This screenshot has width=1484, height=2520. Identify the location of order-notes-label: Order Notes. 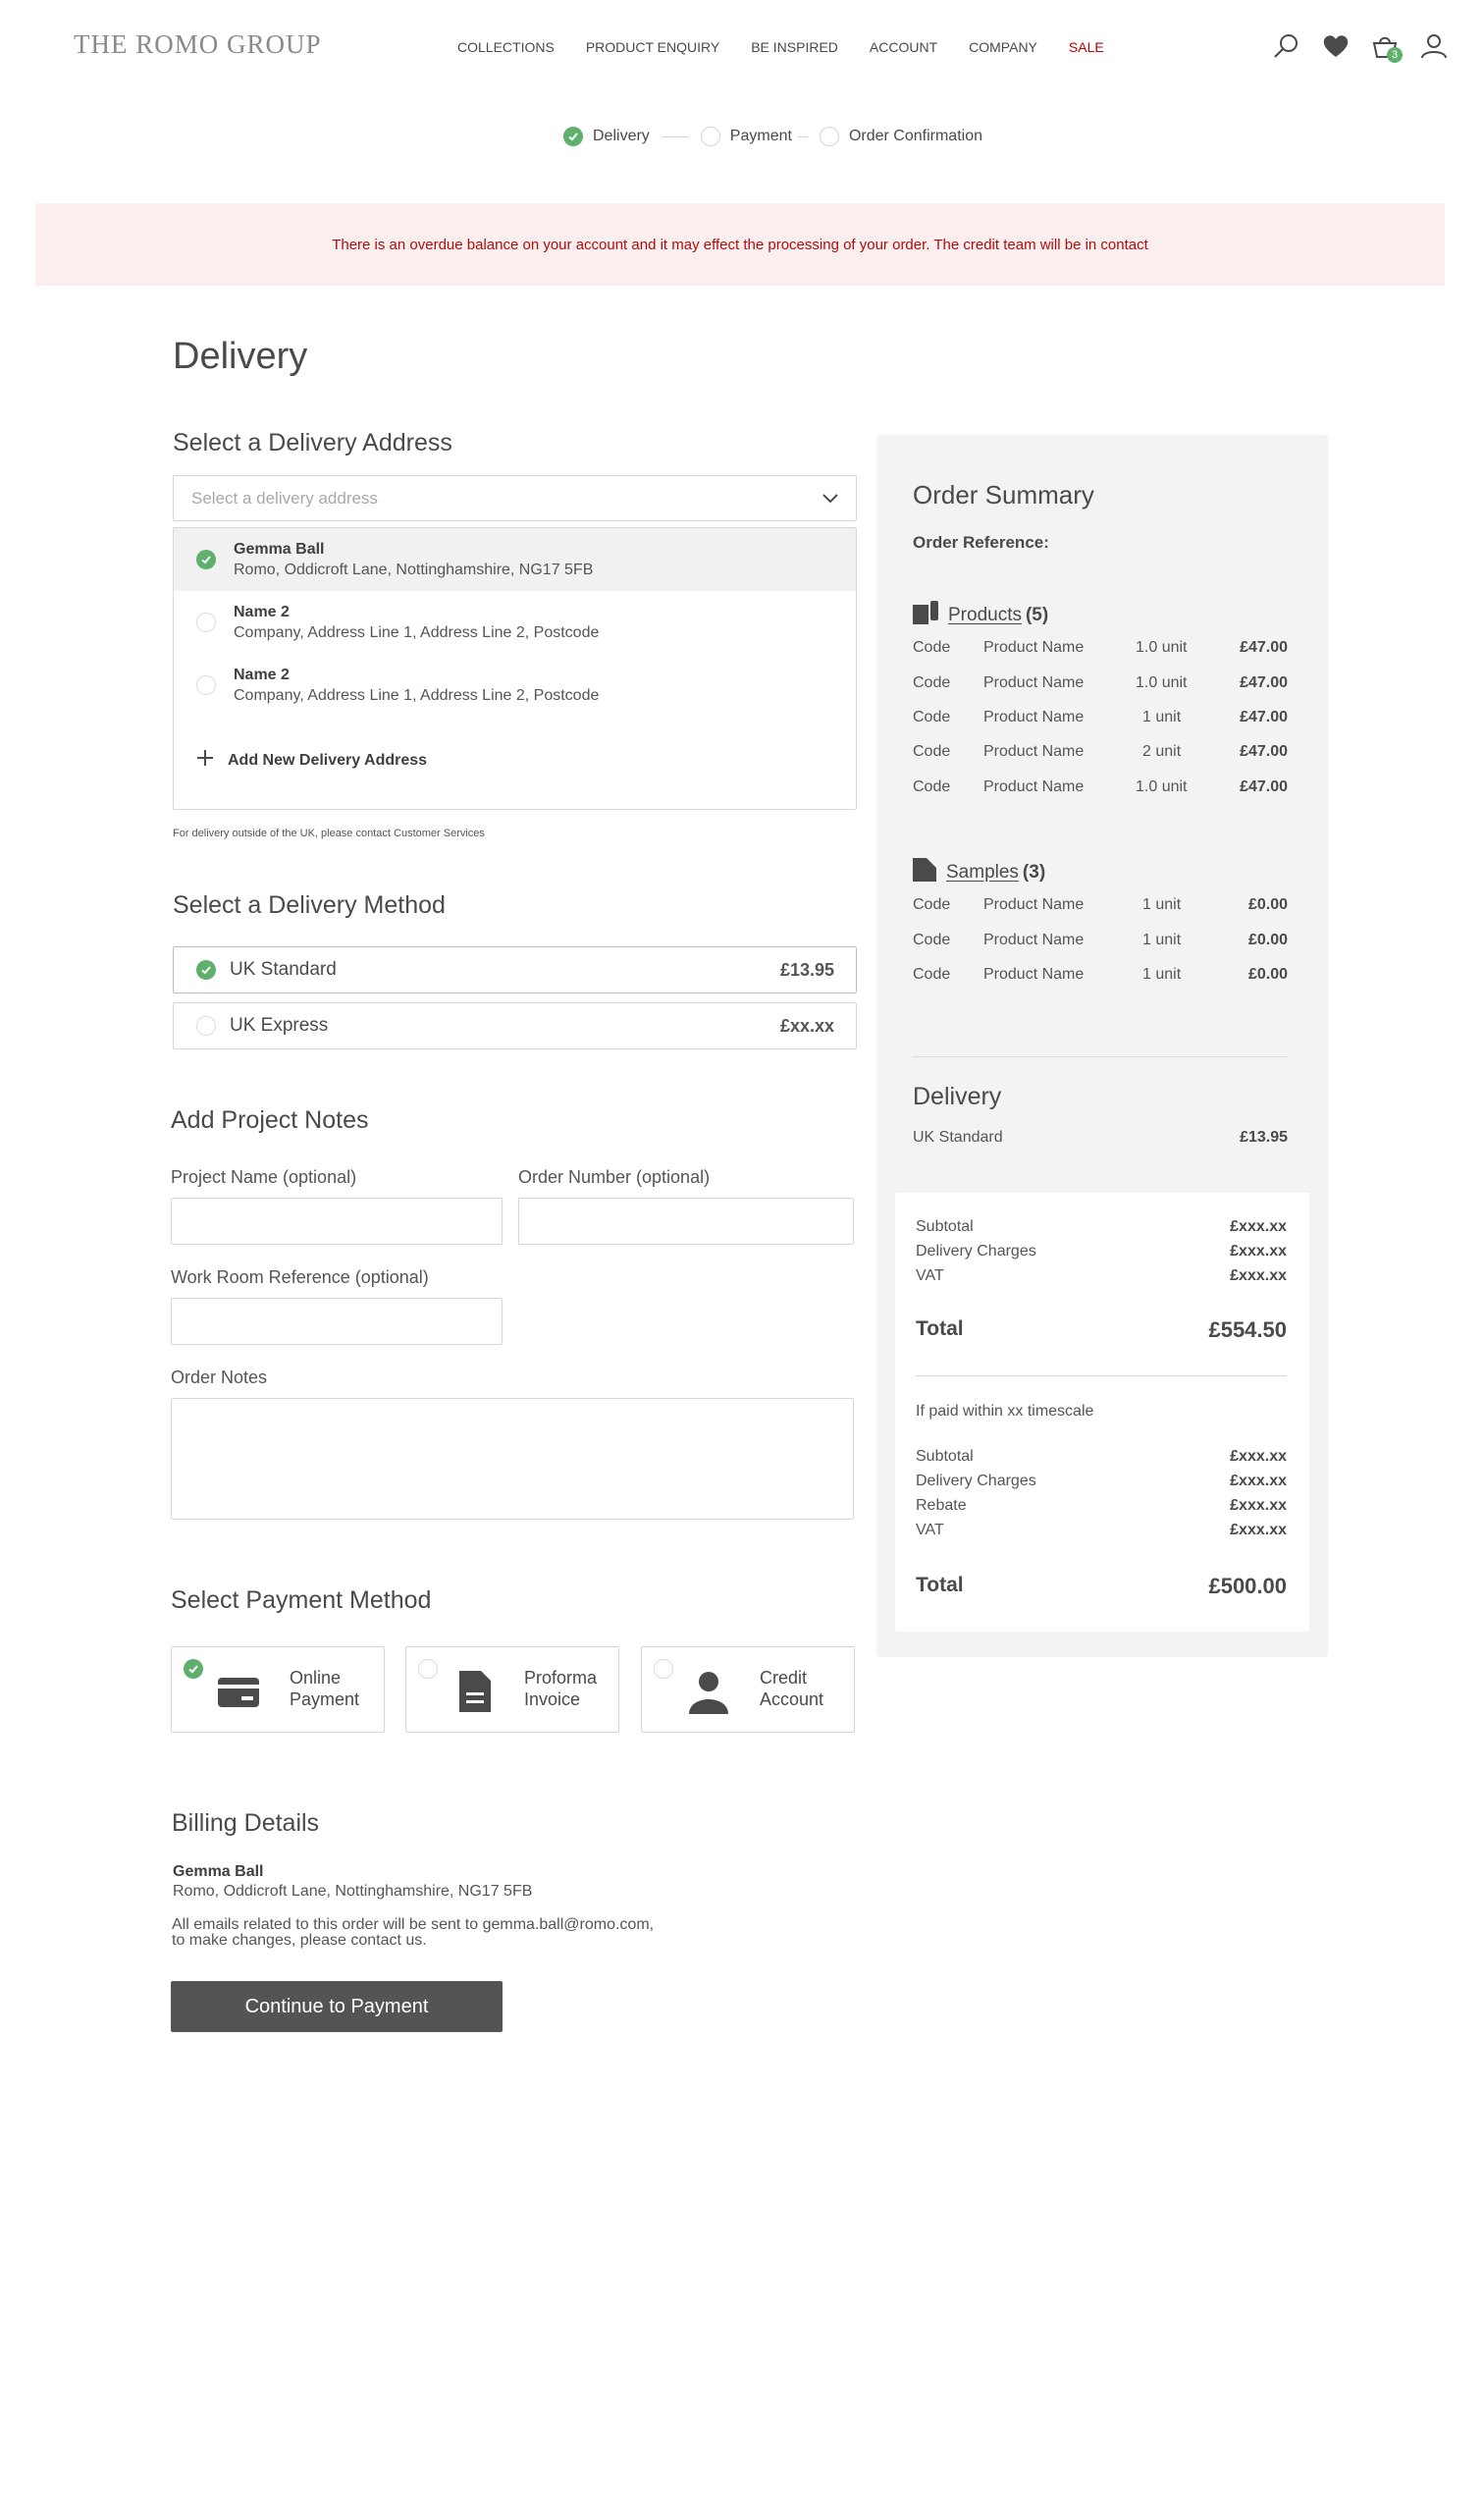
(219, 1377).